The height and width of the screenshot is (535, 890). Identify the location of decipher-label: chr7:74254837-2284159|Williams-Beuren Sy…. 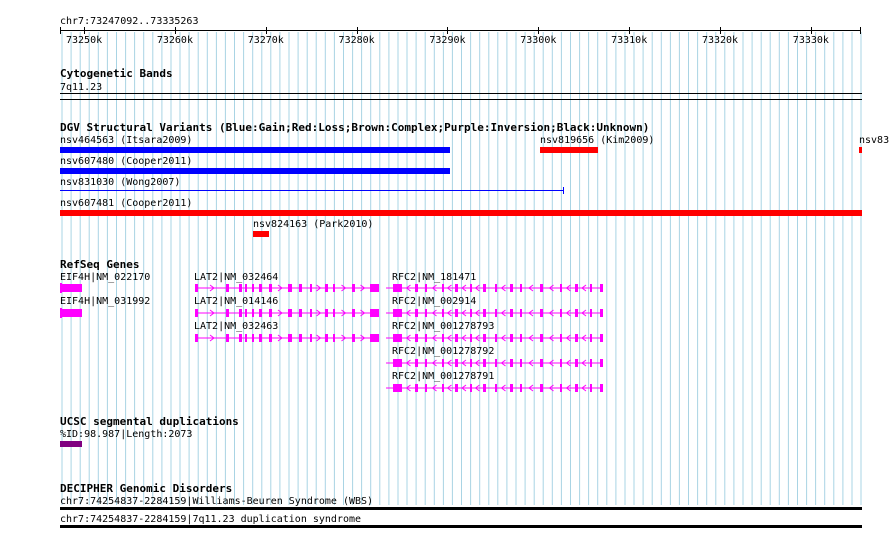
(216, 501).